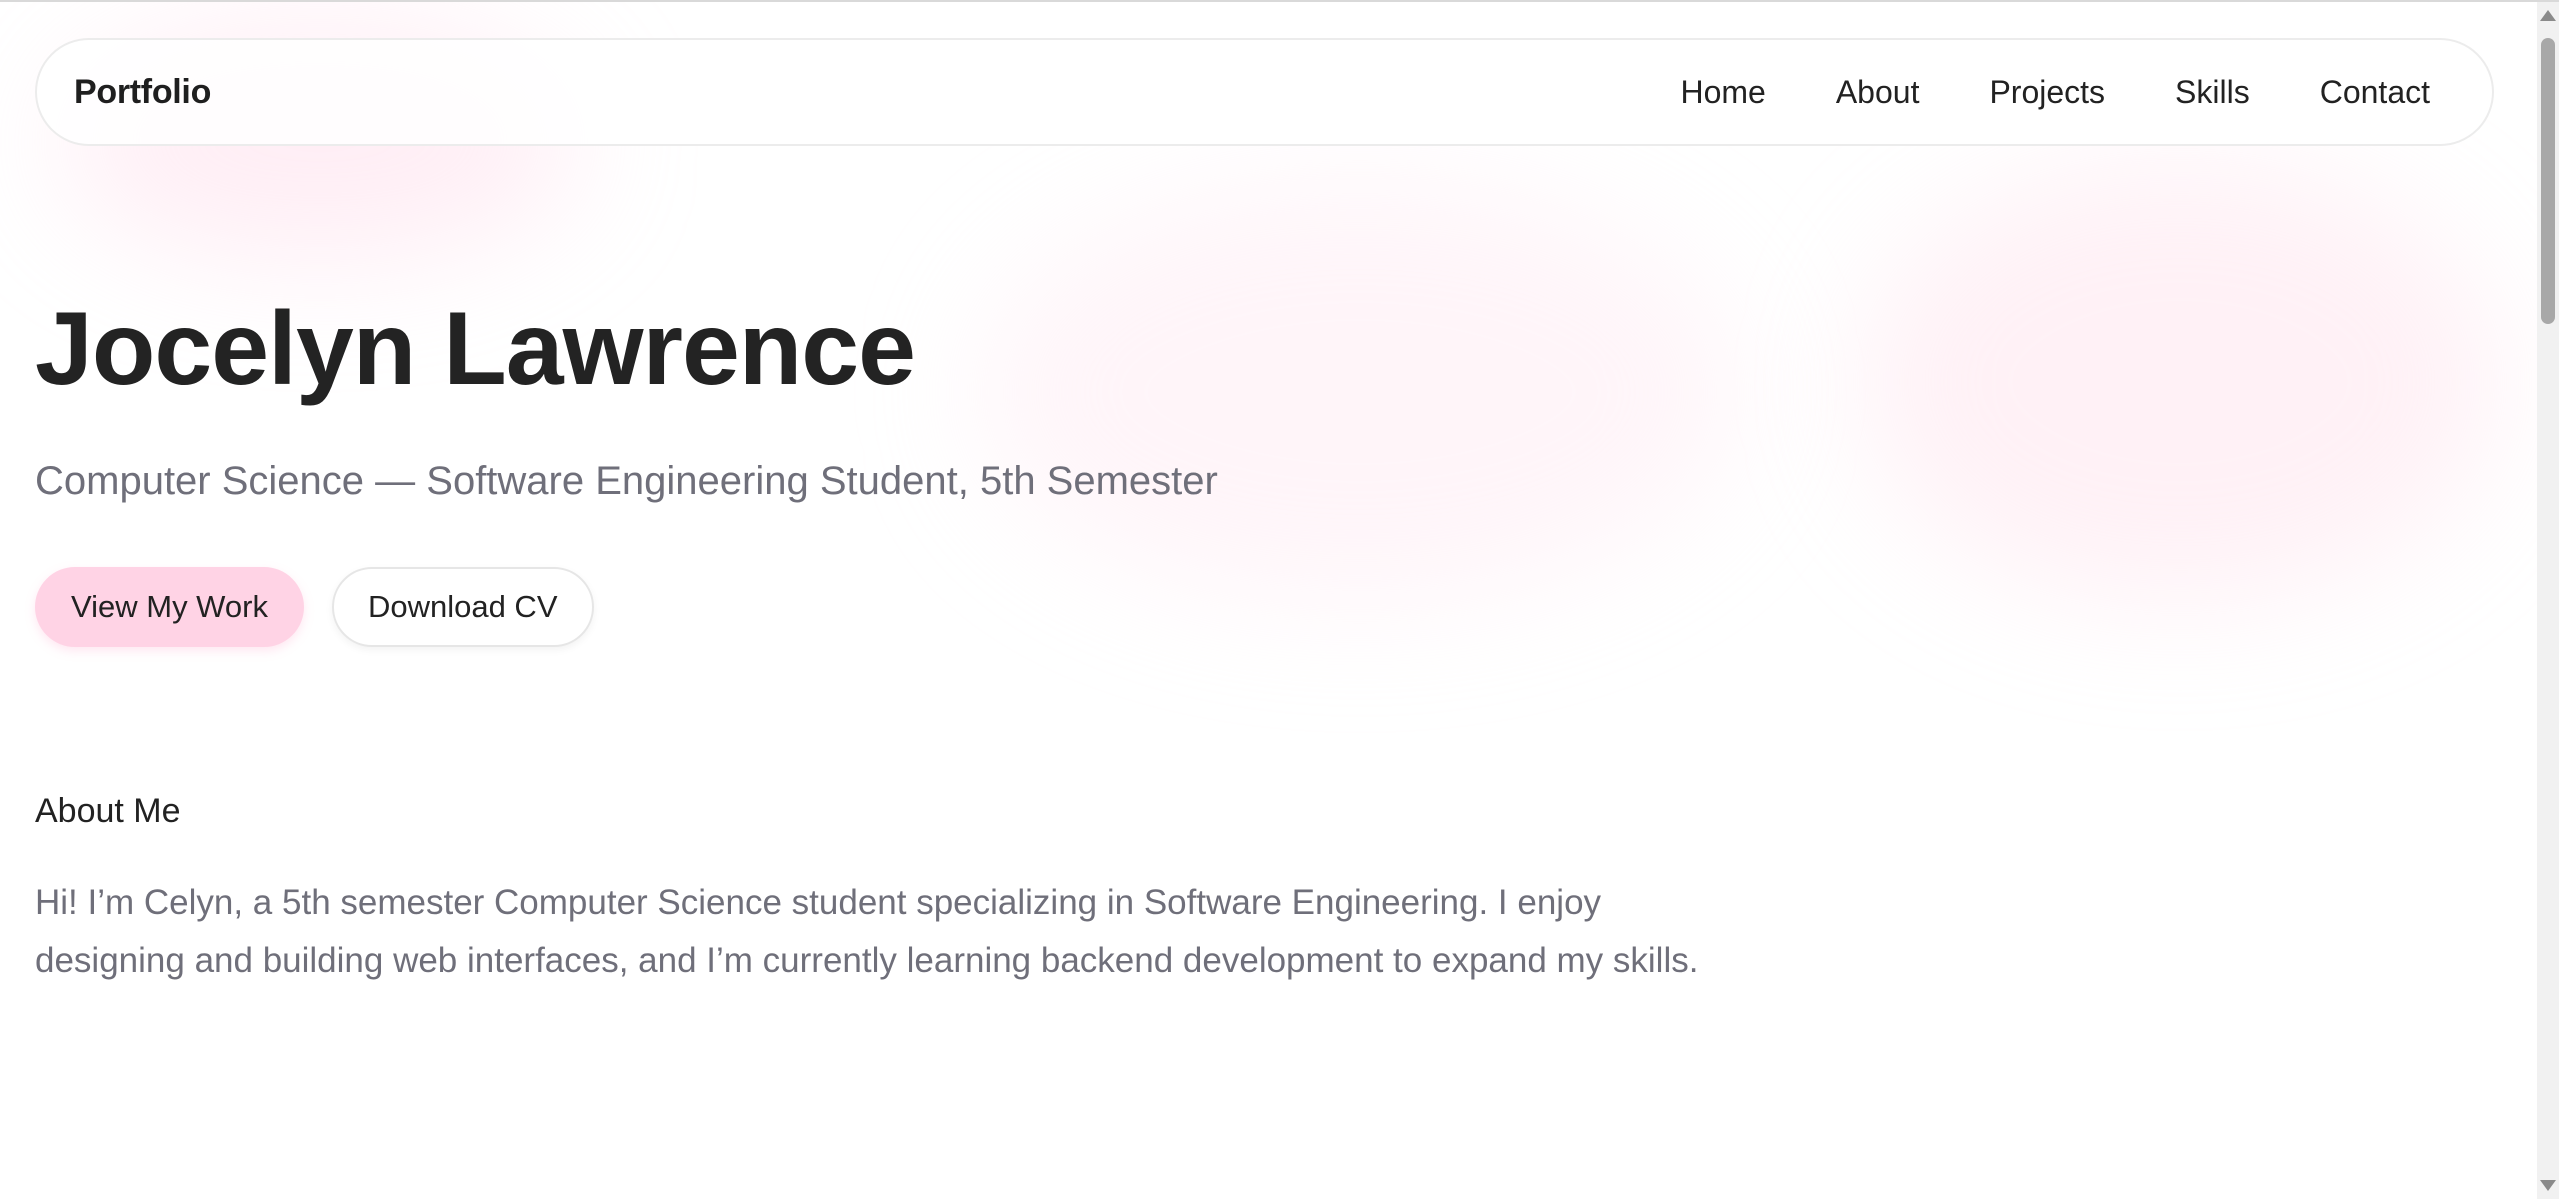 The height and width of the screenshot is (1199, 2559). I want to click on nav-links: Home About Projects Skills Contact, so click(2055, 92).